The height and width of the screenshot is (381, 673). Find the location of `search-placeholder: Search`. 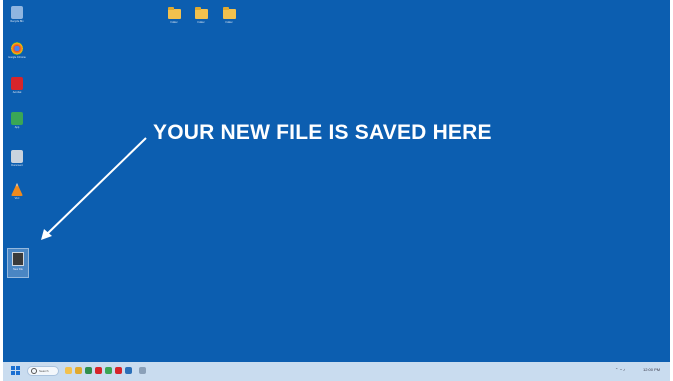

search-placeholder: Search is located at coordinates (44, 371).